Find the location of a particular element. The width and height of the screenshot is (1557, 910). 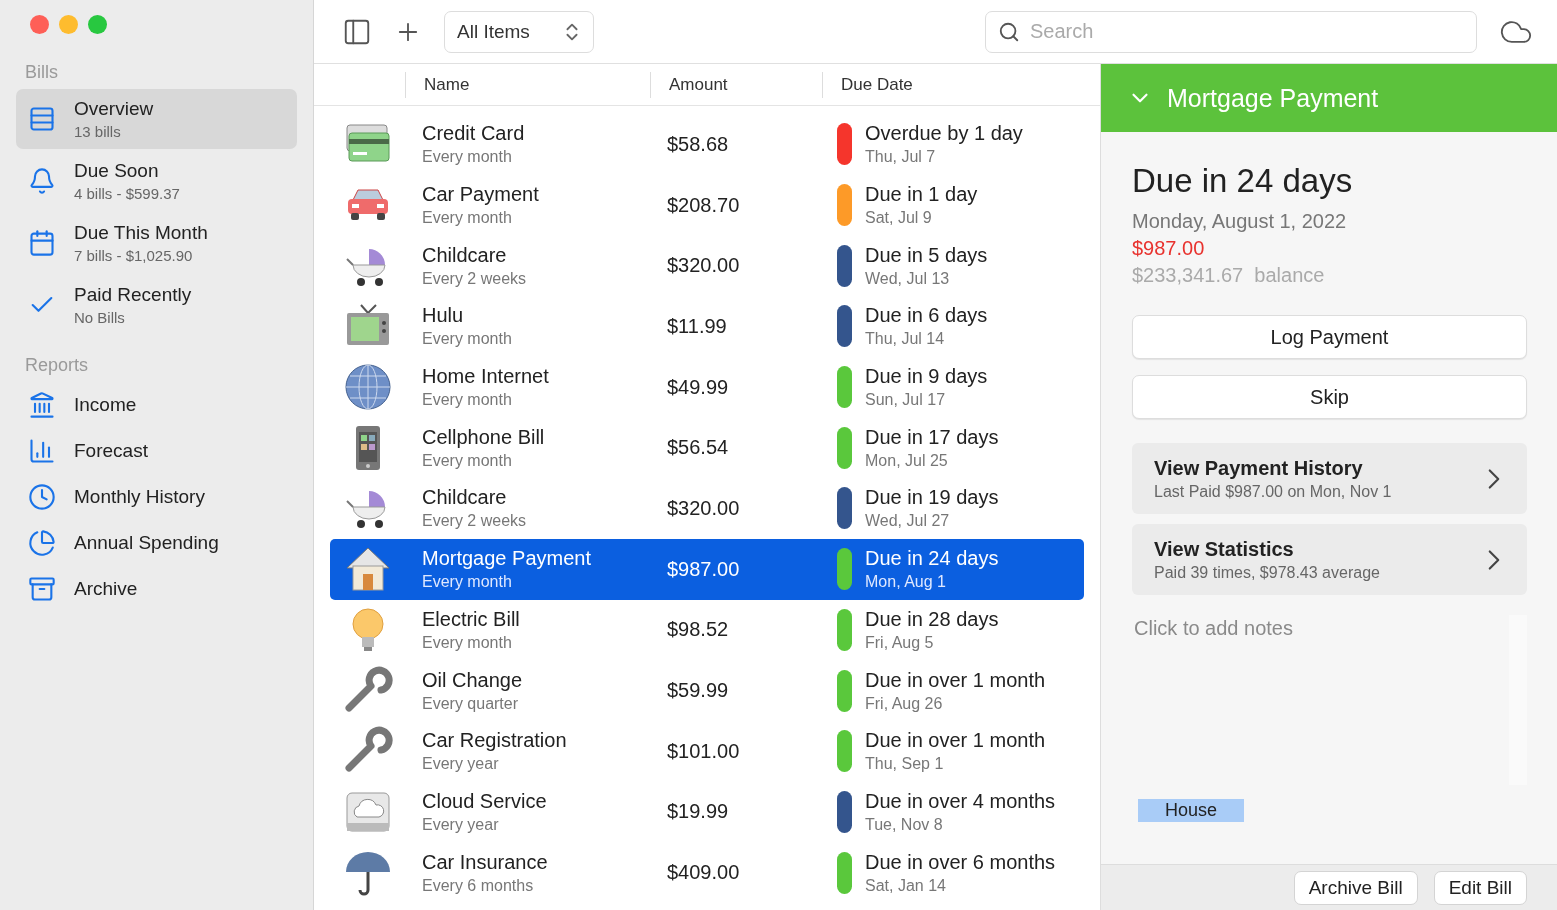

action-button: Log Payment is located at coordinates (1329, 337).